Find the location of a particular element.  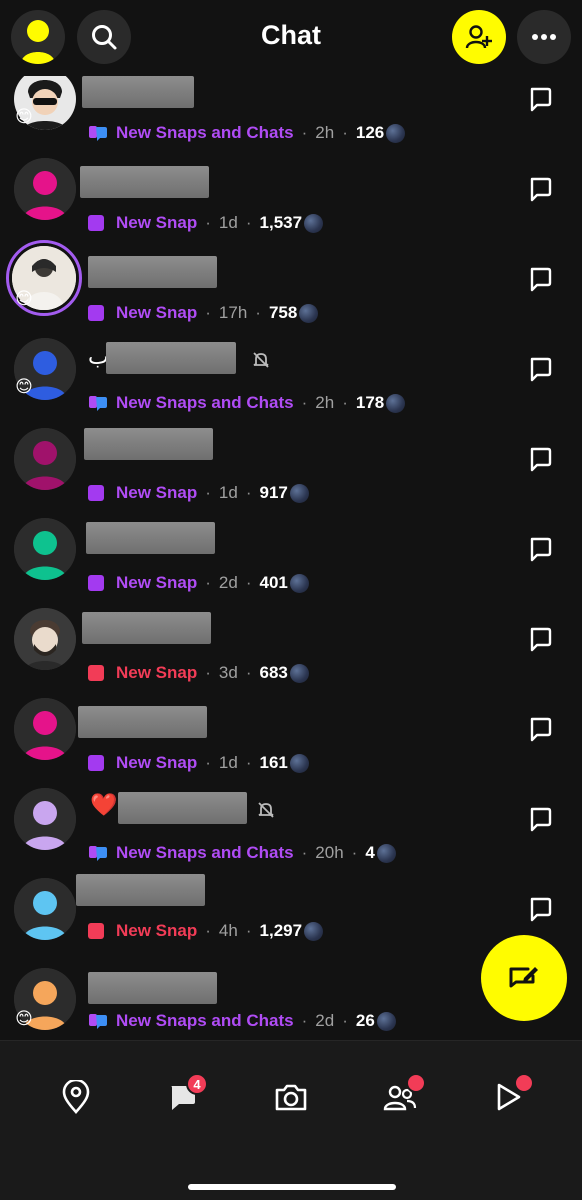

bitmoji-icon is located at coordinates (45, 639).